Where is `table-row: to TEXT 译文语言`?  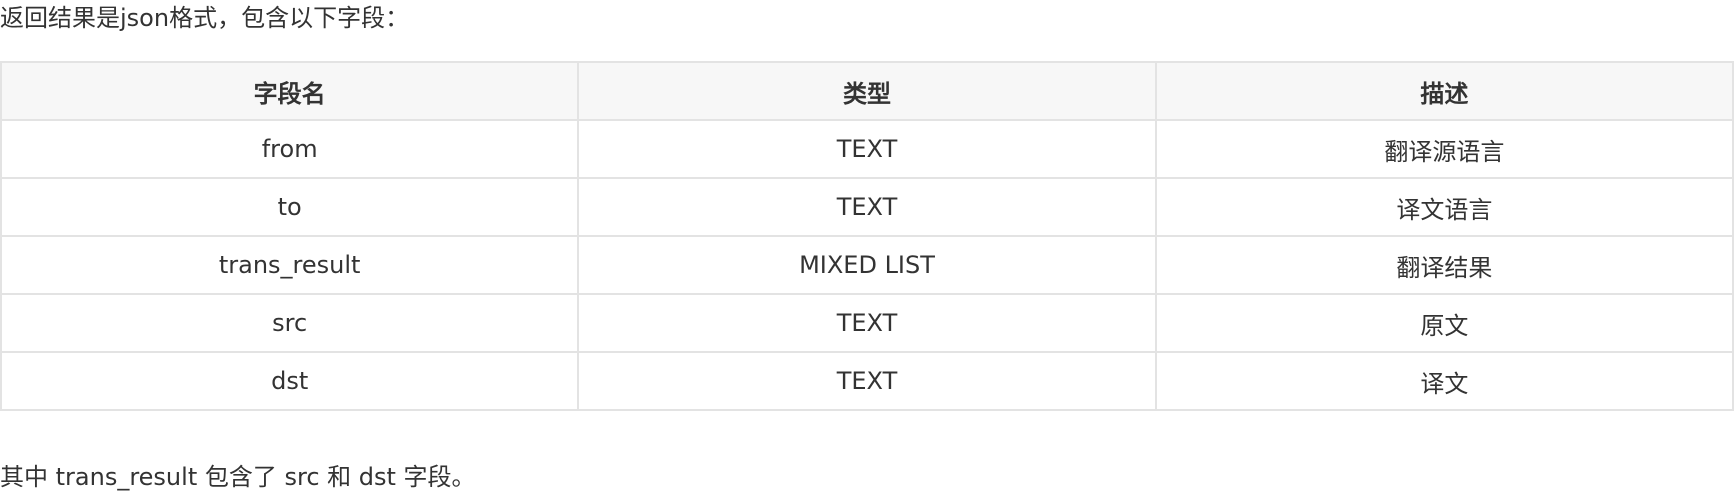 table-row: to TEXT 译文语言 is located at coordinates (867, 207).